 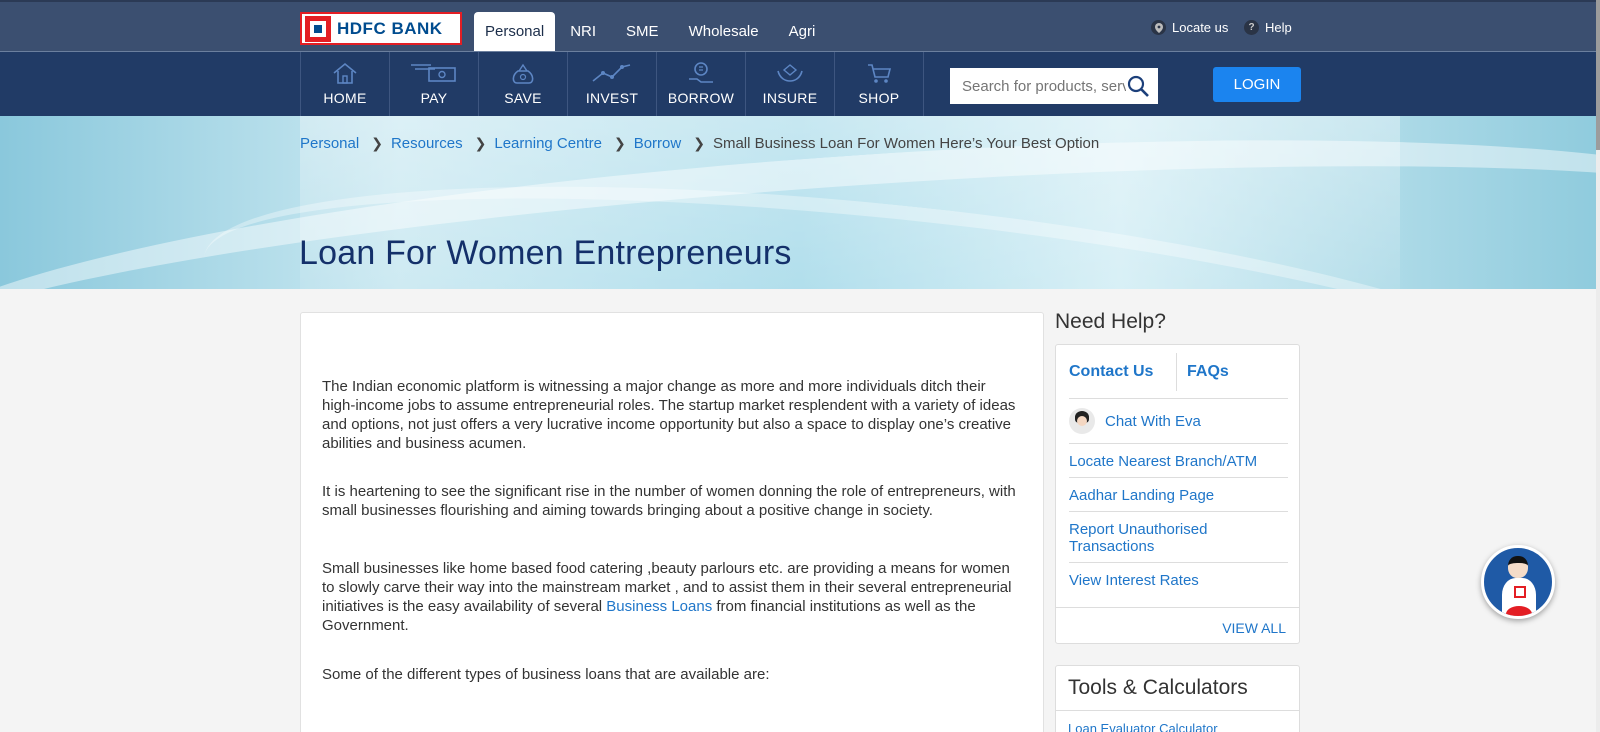 I want to click on nav-save-label: SAVE, so click(x=523, y=98).